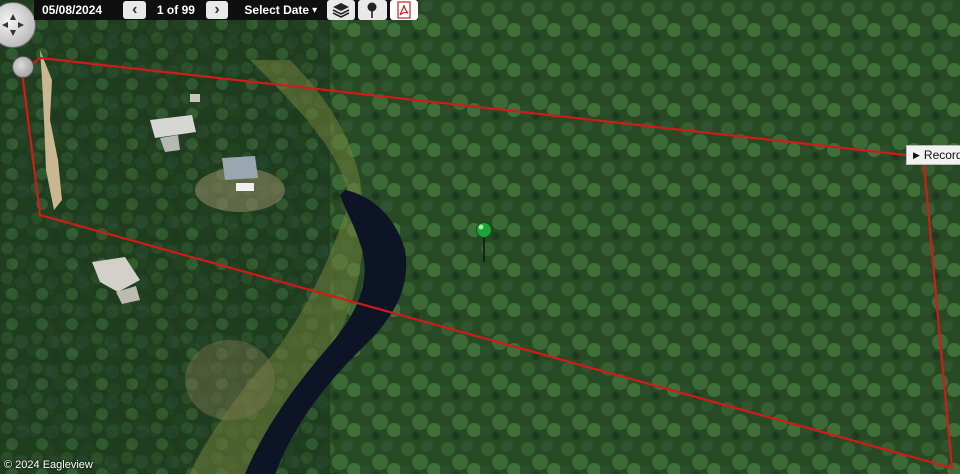 The height and width of the screenshot is (474, 960). What do you see at coordinates (315, 10) in the screenshot?
I see `chevron-down-icon: ▾` at bounding box center [315, 10].